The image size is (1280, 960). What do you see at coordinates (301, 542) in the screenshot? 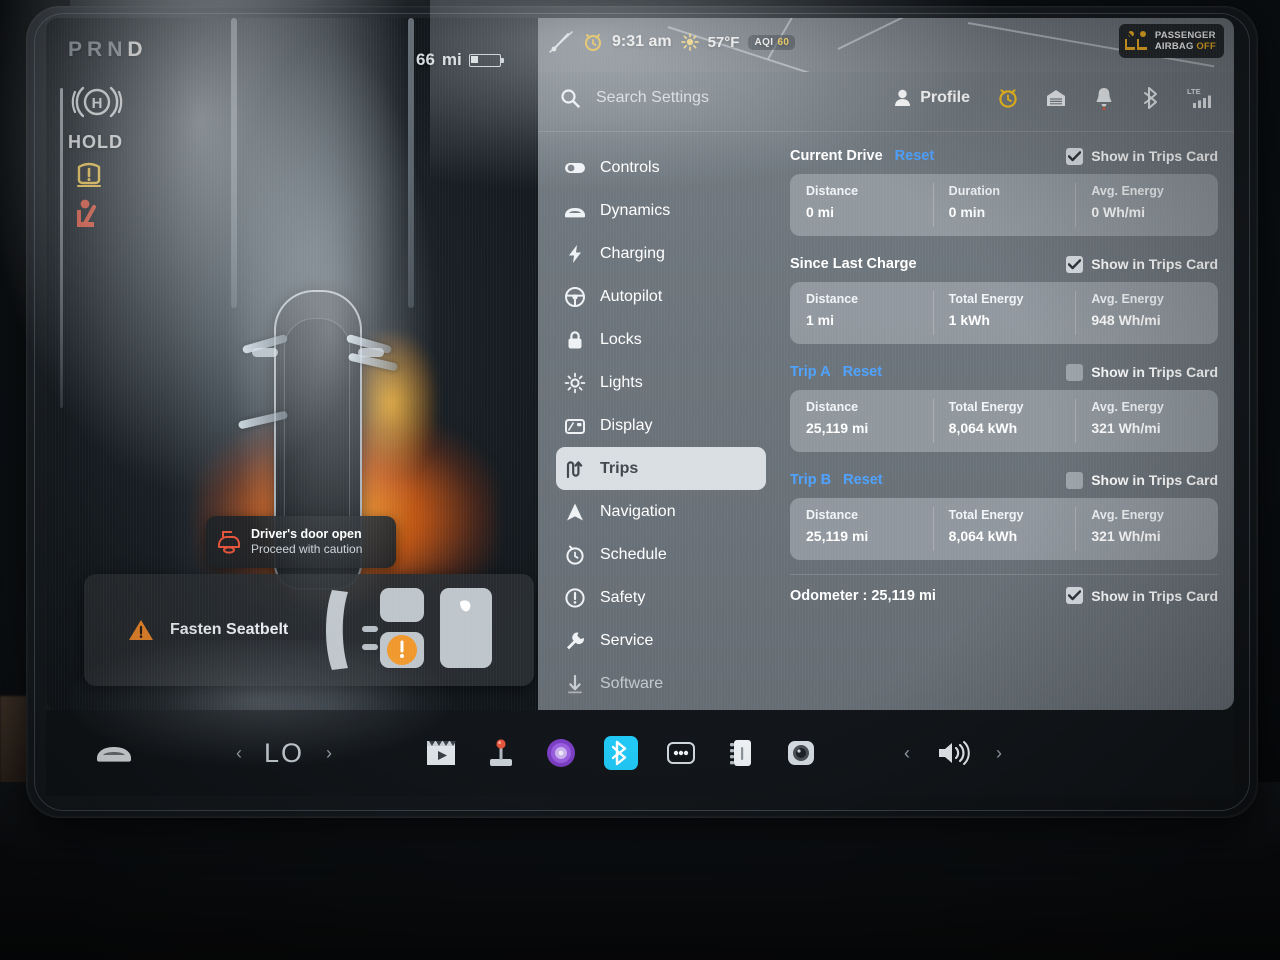
I see `door-open-notification: Driver's door open Proceed with caution` at bounding box center [301, 542].